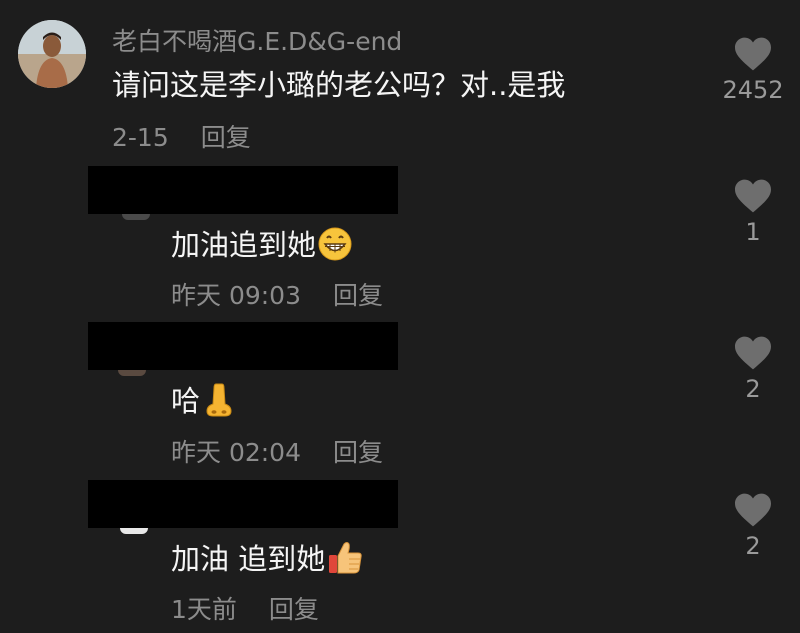  Describe the element at coordinates (186, 401) in the screenshot. I see `reply-text-content: 哈` at that location.